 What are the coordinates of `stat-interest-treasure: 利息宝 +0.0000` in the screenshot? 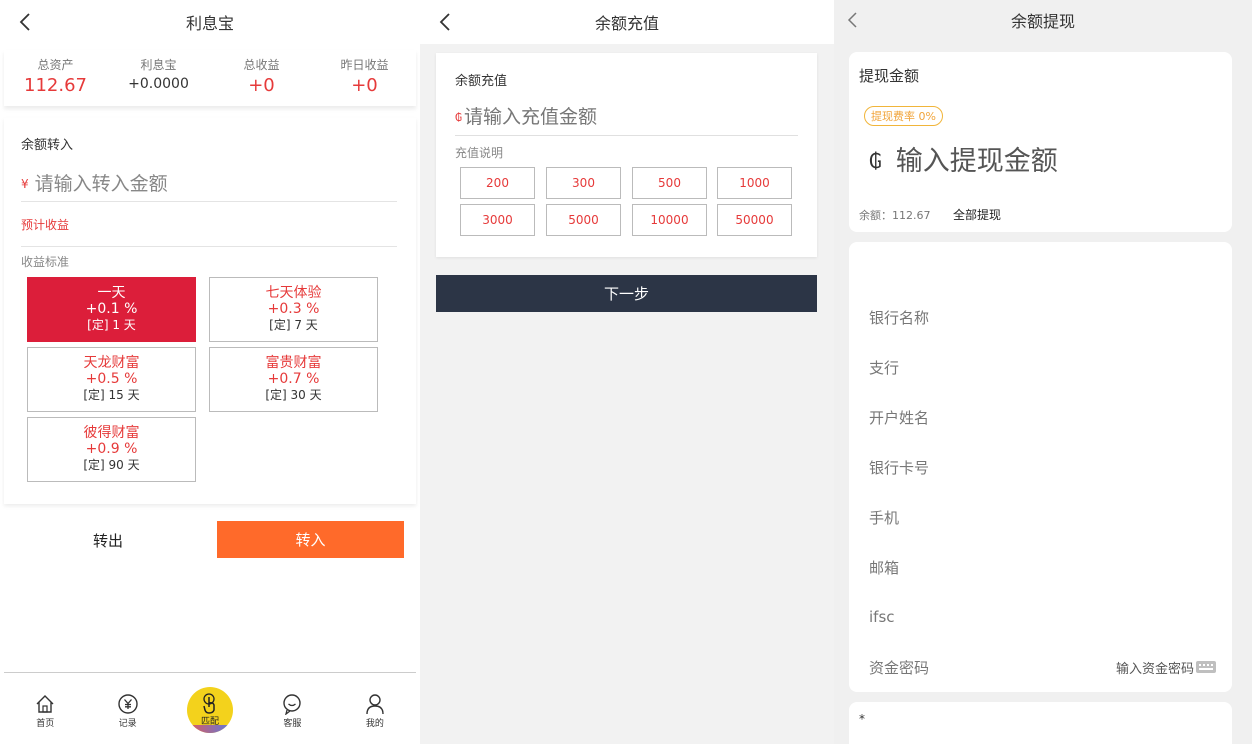 It's located at (158, 78).